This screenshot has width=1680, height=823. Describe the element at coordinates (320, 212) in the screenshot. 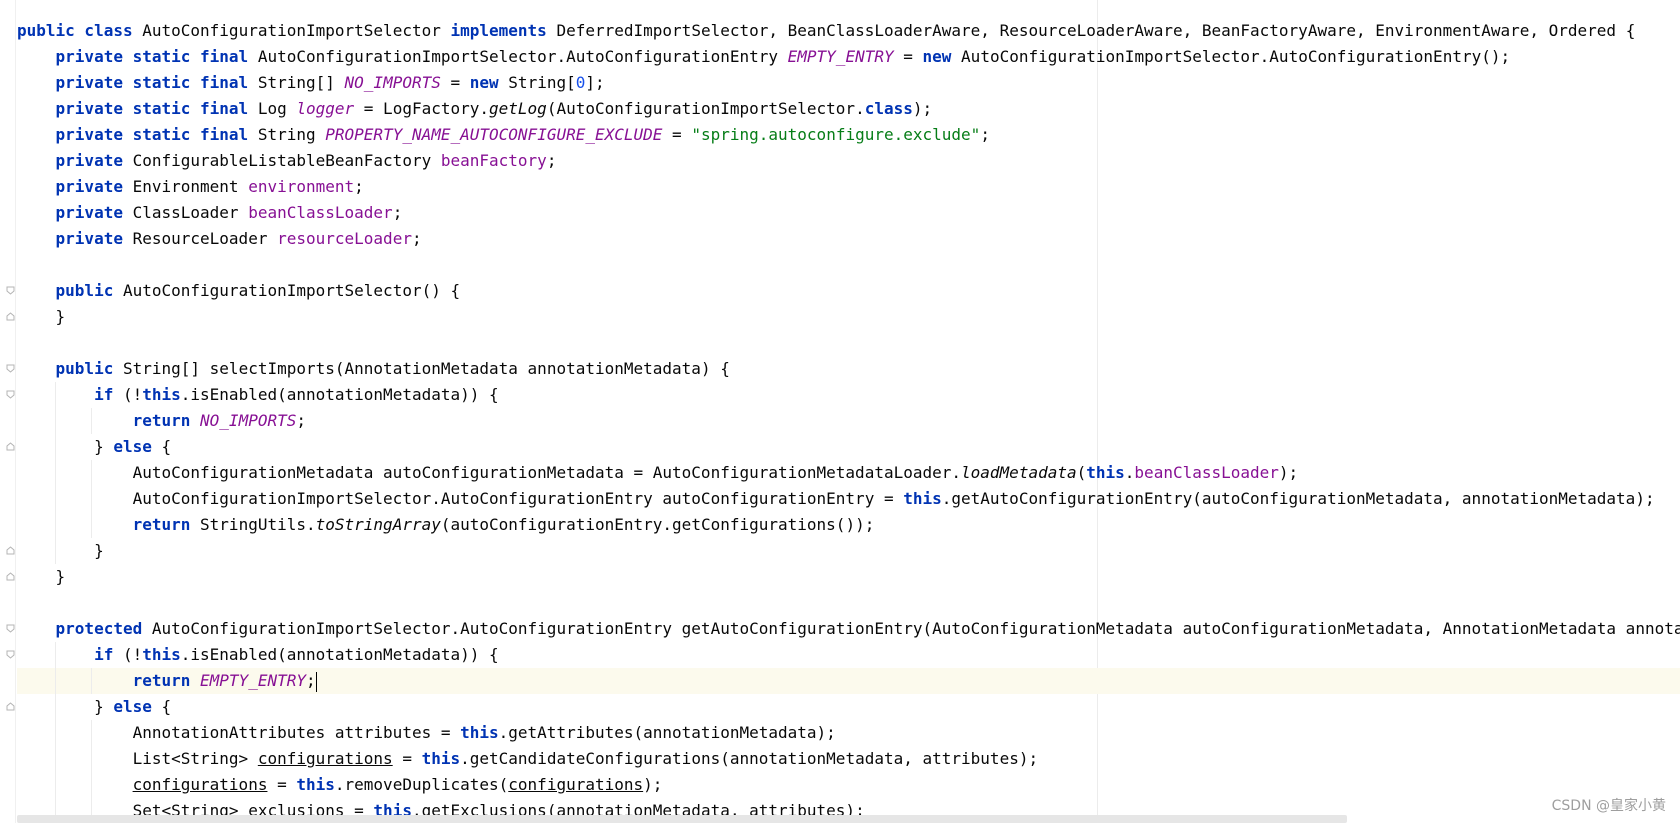

I see `code-token: beanClassLoader` at that location.